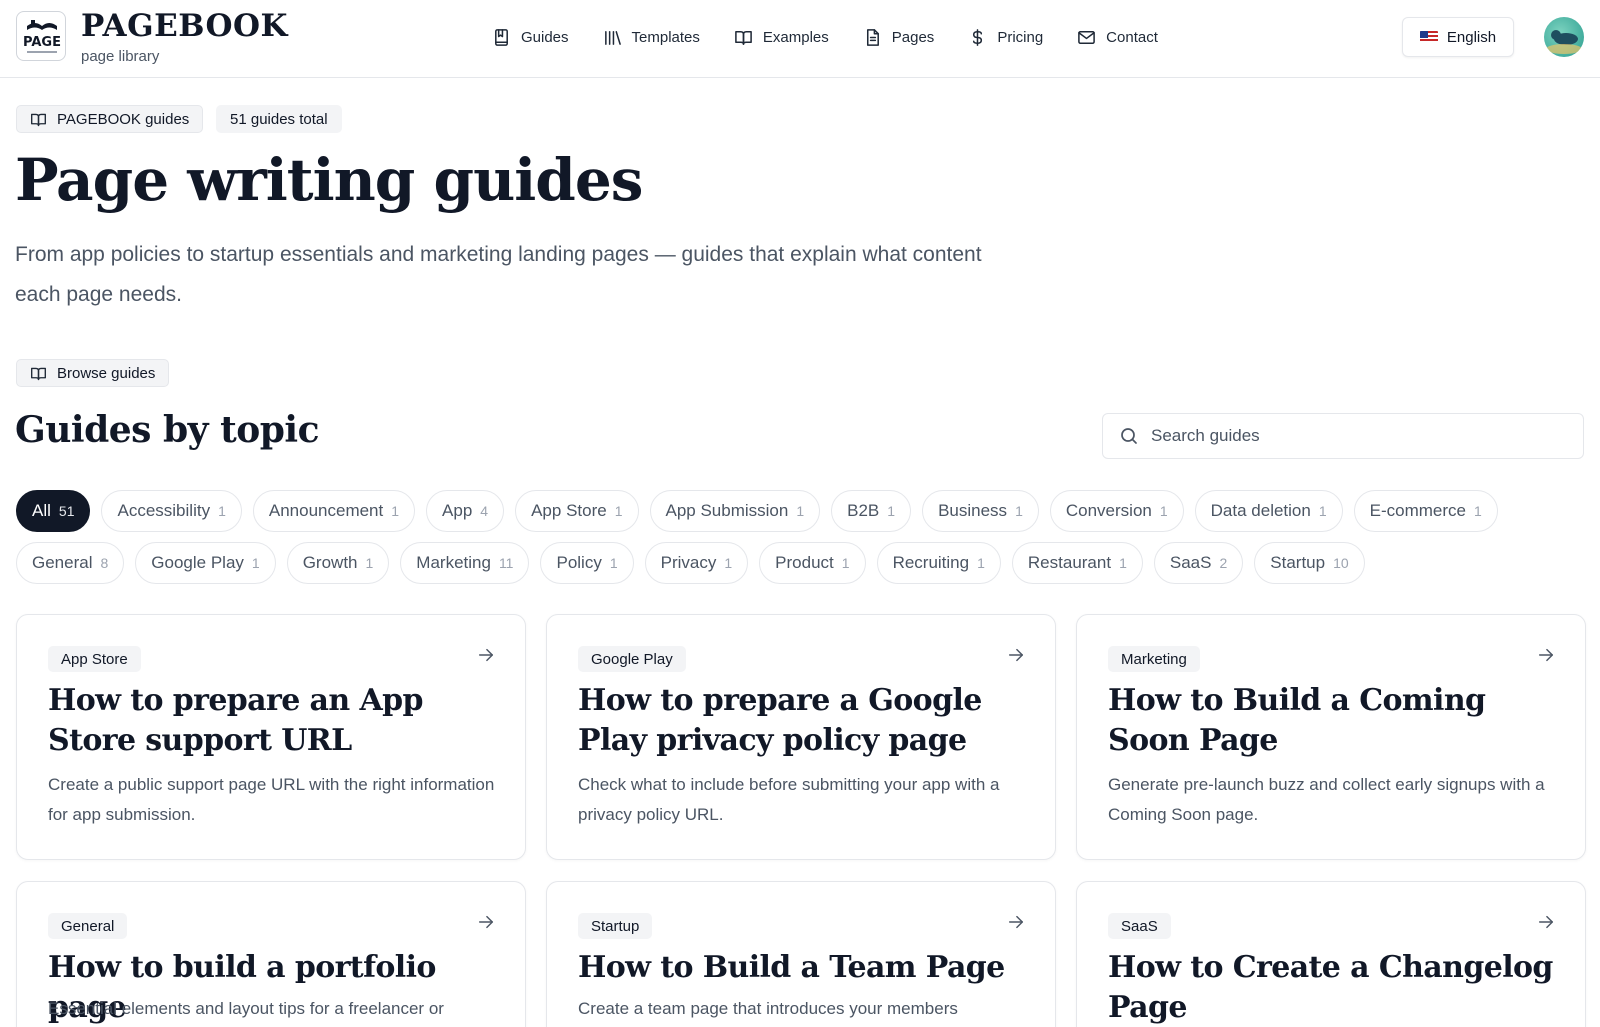 Image resolution: width=1600 pixels, height=1027 pixels. I want to click on dollar-icon, so click(978, 37).